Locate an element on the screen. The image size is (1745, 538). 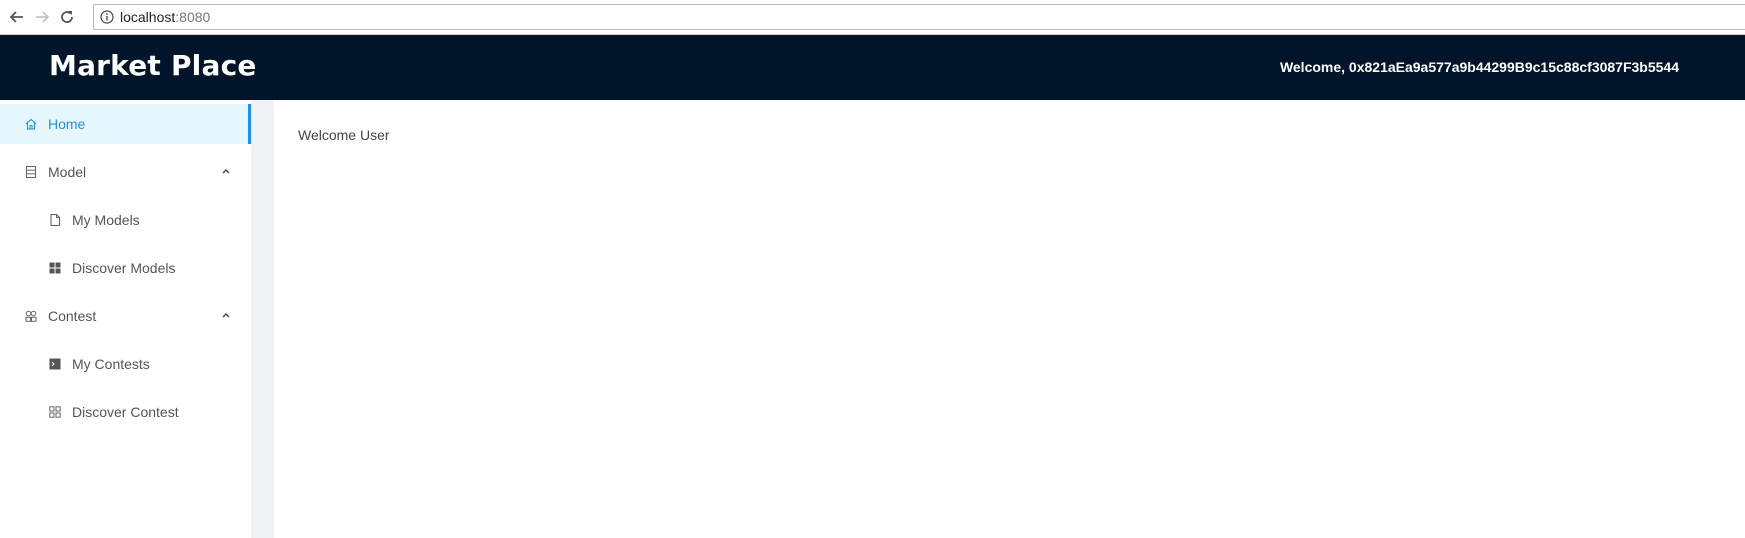
sidebar-item-label: Discover Models is located at coordinates (124, 268).